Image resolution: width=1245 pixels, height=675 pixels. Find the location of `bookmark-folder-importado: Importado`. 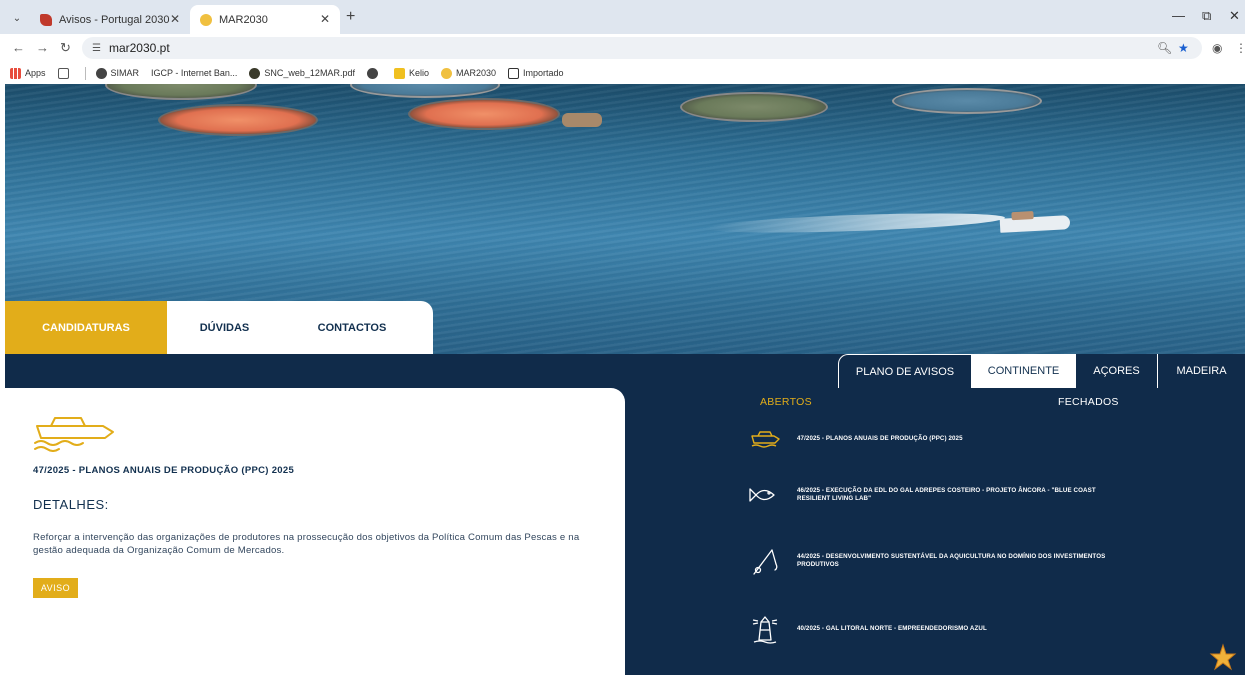

bookmark-folder-importado: Importado is located at coordinates (536, 73).